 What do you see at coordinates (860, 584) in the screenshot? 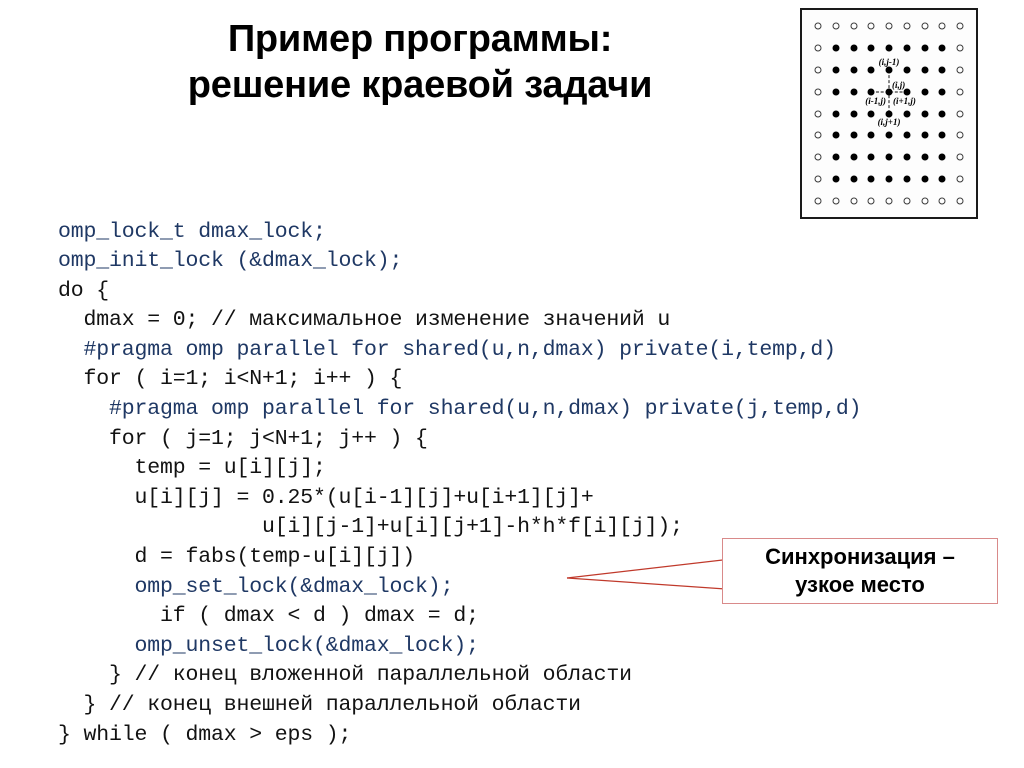
I see `callout-line-2: узкое место` at bounding box center [860, 584].